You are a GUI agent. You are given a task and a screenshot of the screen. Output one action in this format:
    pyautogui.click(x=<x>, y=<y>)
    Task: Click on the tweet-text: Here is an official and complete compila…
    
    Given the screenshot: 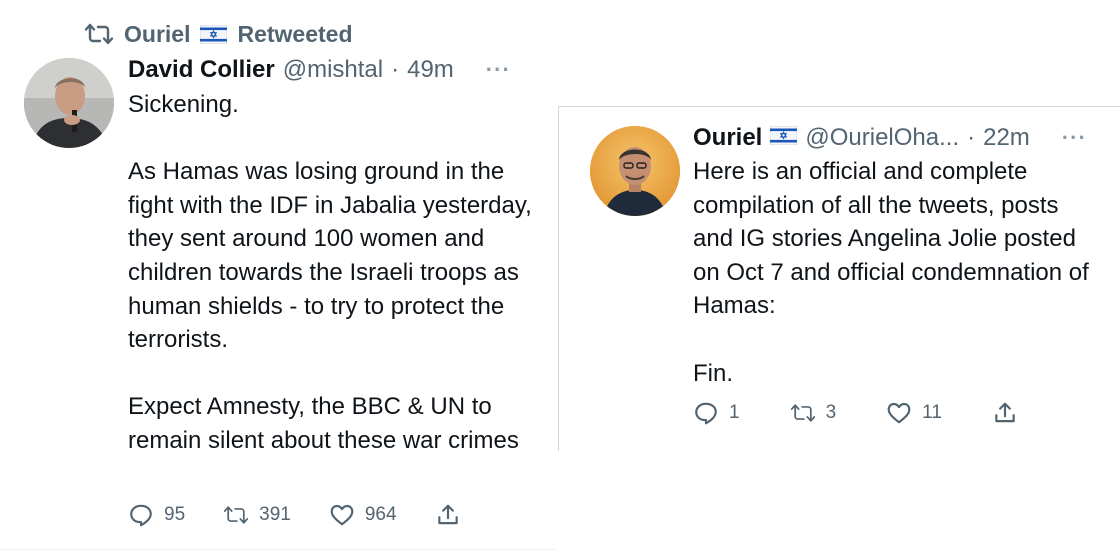 What is the action you would take?
    pyautogui.click(x=891, y=272)
    